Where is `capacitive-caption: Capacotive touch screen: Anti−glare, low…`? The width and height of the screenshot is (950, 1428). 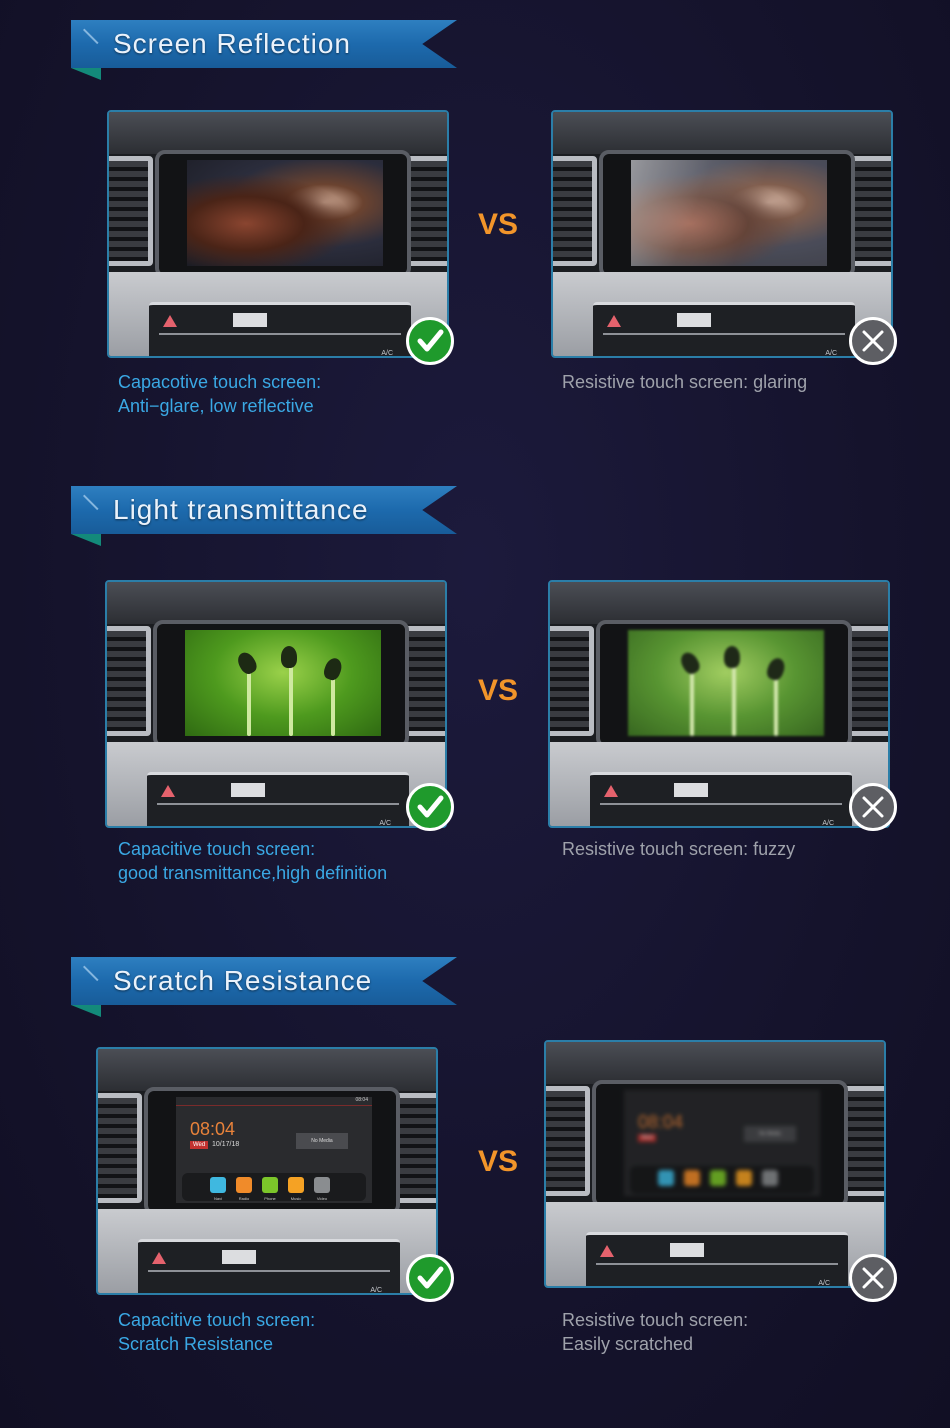
capacitive-caption: Capacotive touch screen: Anti−glare, low… is located at coordinates (219, 394).